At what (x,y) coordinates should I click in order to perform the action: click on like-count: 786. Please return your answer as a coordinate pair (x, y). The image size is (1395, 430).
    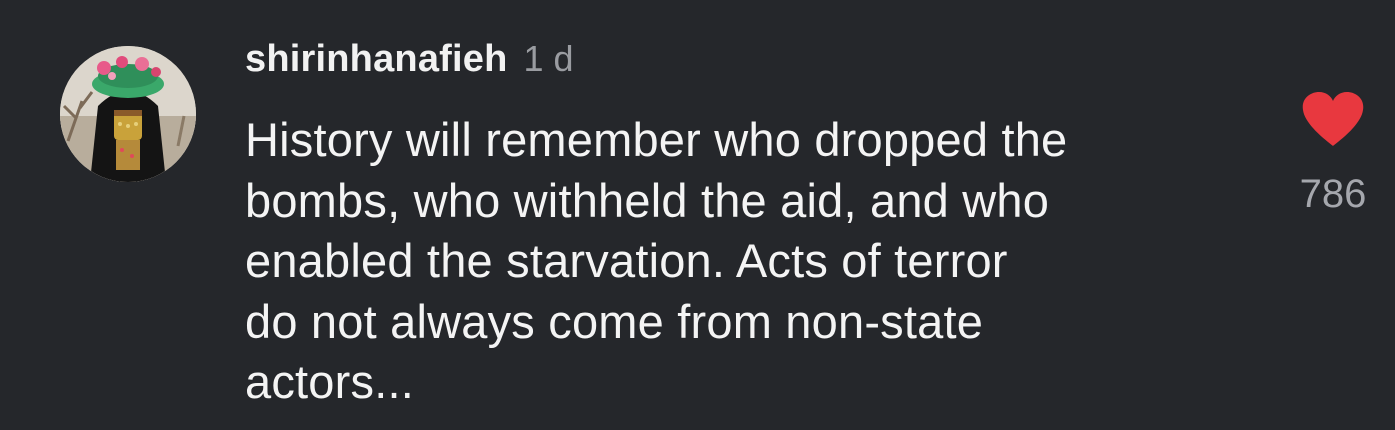
    Looking at the image, I should click on (1333, 194).